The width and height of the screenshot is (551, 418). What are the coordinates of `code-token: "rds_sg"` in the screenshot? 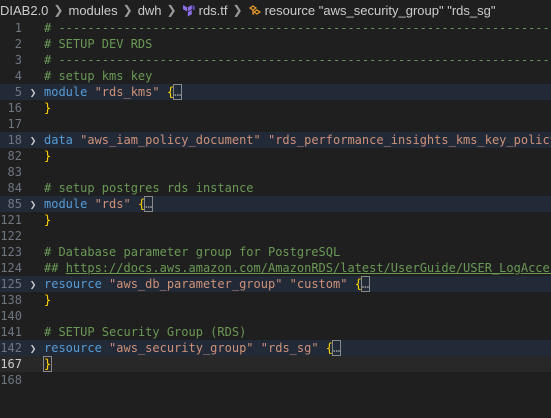 It's located at (289, 348).